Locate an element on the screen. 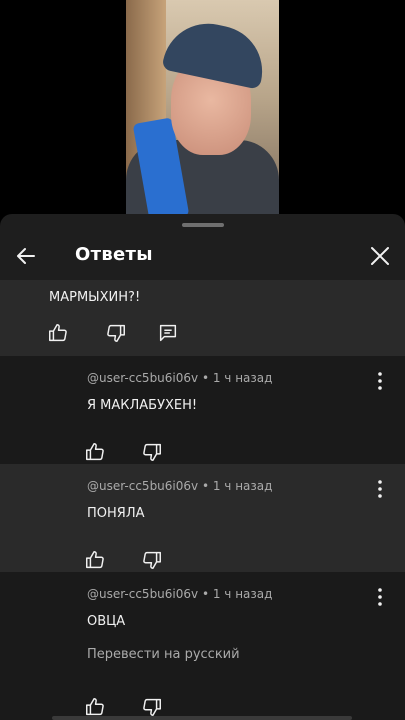  parent-comment: МАРМЫХИН?! is located at coordinates (202, 318).